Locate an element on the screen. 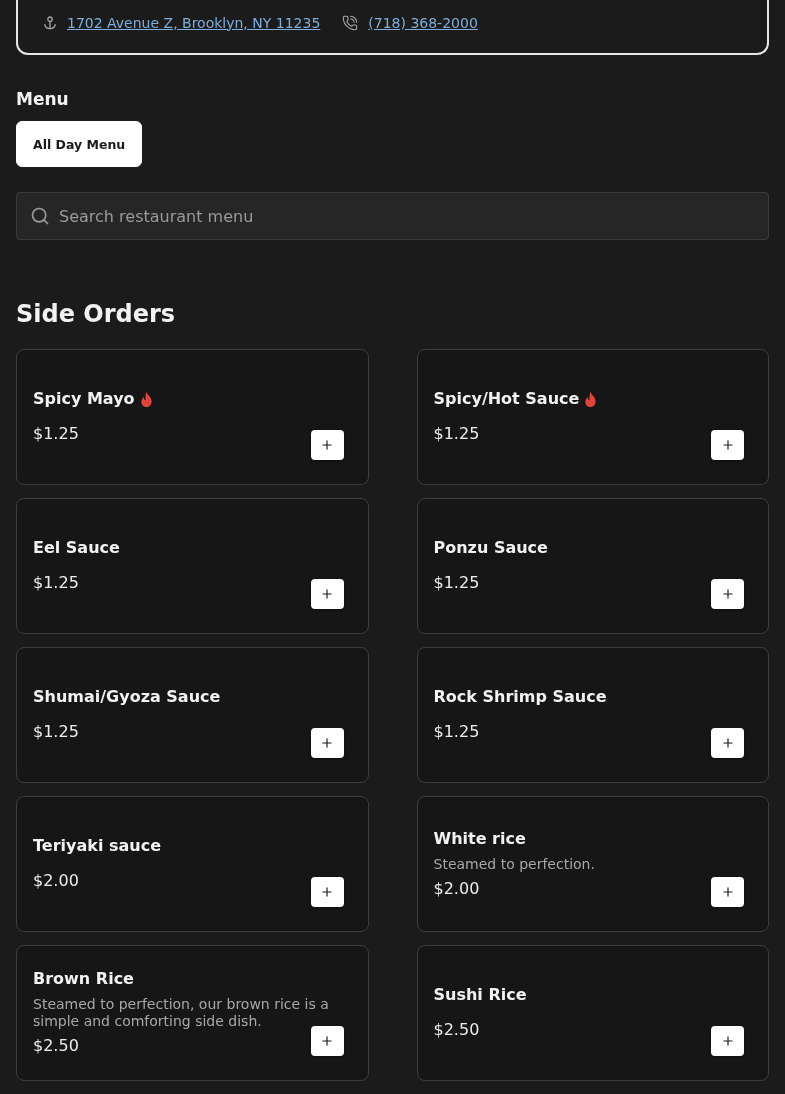  menu-heading: Menu is located at coordinates (43, 99).